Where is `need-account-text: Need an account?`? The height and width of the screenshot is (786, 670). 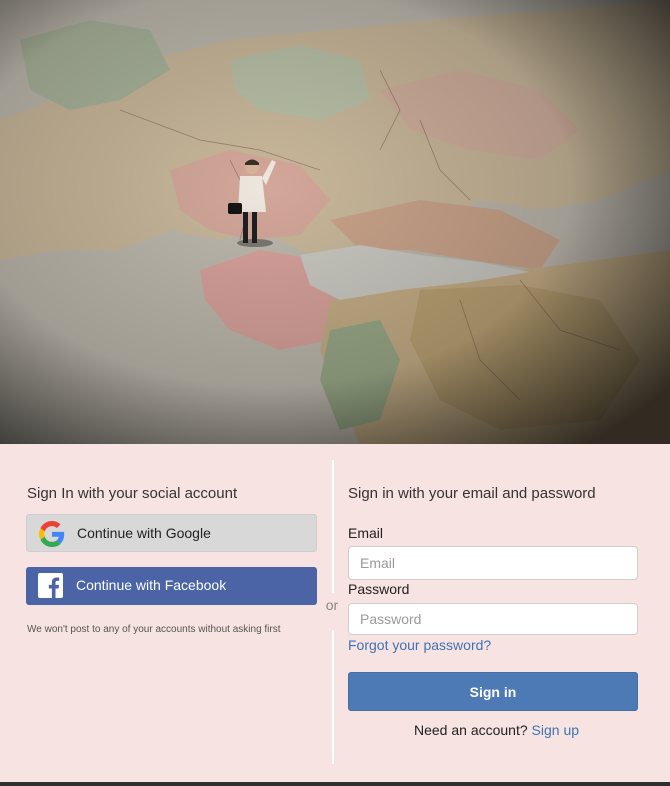 need-account-text: Need an account? is located at coordinates (471, 730).